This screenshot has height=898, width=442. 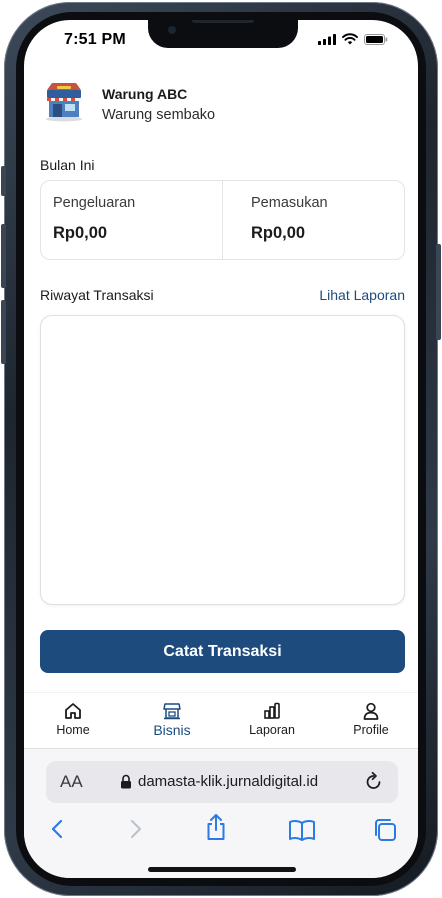 What do you see at coordinates (302, 830) in the screenshot?
I see `bookmarks-icon` at bounding box center [302, 830].